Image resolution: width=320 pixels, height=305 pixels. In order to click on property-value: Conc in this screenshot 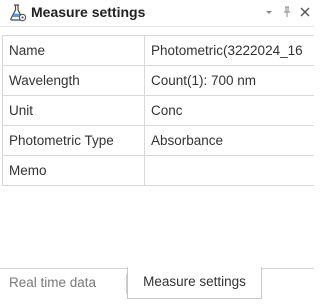, I will do `click(229, 110)`.